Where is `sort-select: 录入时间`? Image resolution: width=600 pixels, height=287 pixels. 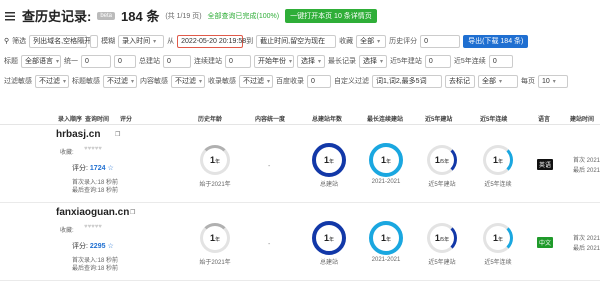
sort-select: 录入时间 is located at coordinates (141, 41).